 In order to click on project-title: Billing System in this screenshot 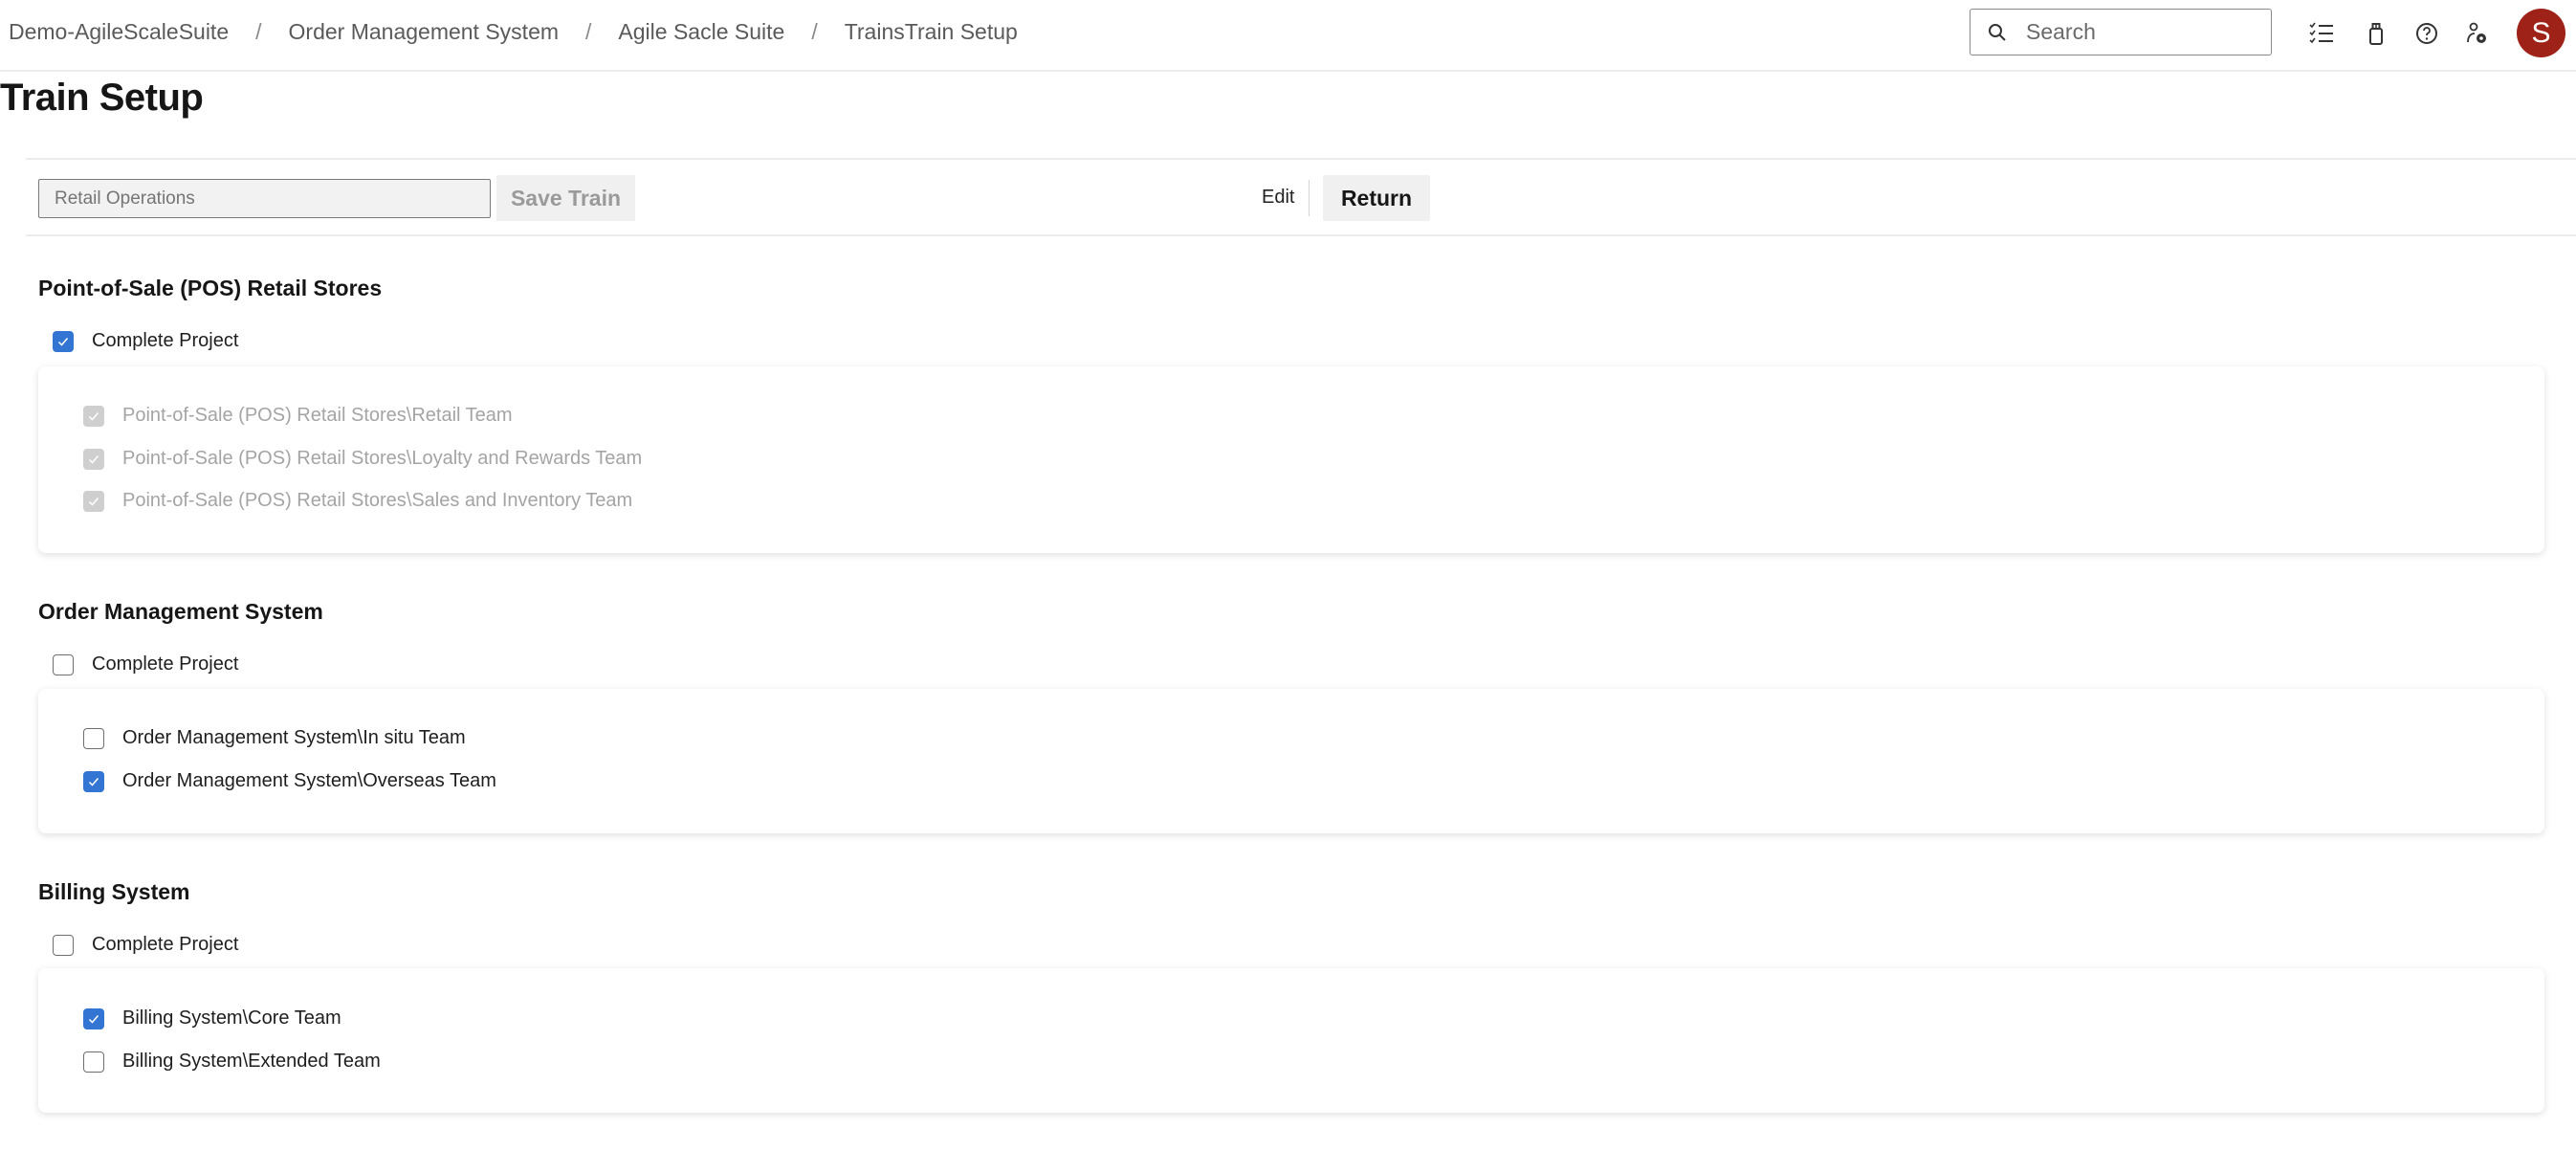, I will do `click(114, 891)`.